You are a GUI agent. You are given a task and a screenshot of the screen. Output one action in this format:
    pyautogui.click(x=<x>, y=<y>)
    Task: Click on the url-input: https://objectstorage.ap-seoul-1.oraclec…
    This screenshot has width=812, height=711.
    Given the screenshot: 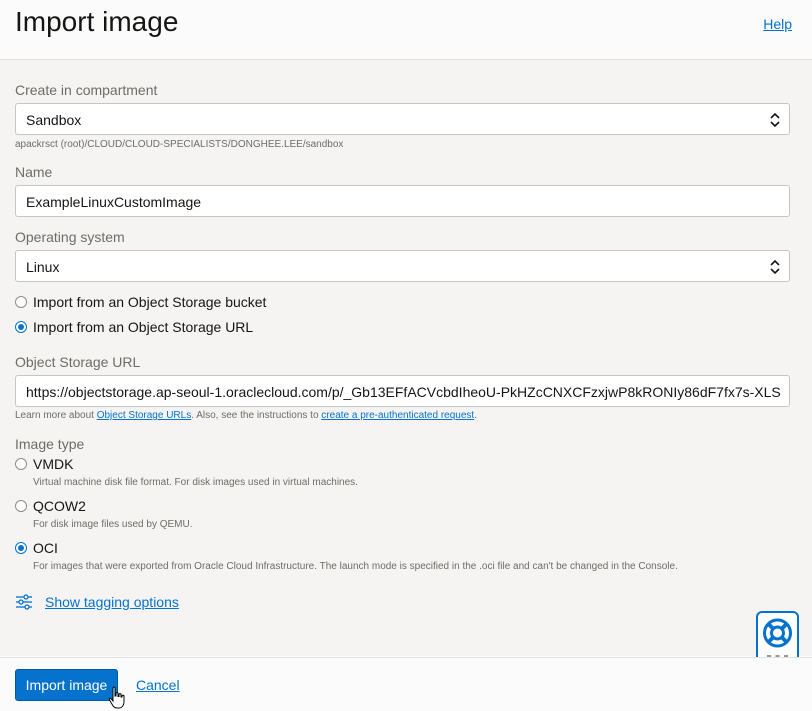 What is the action you would take?
    pyautogui.click(x=402, y=391)
    